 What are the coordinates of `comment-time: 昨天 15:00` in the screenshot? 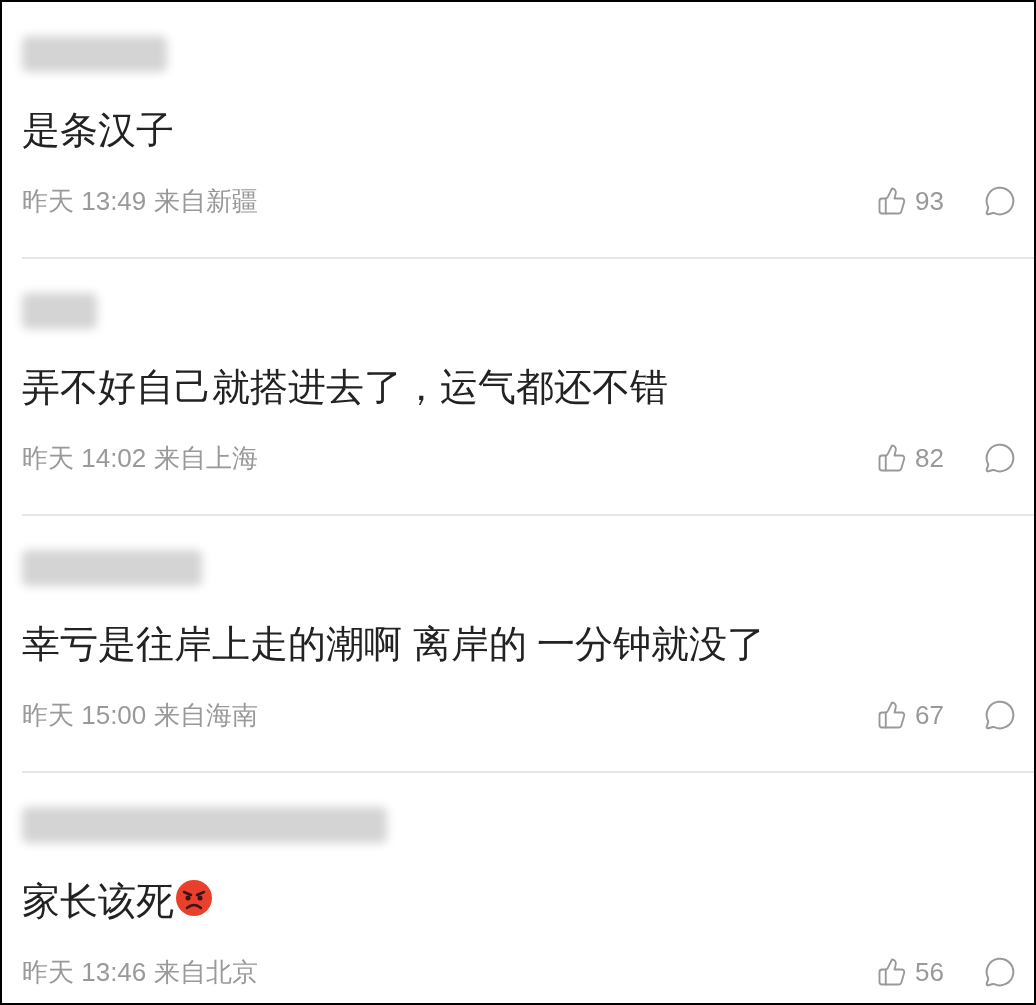 It's located at (84, 715).